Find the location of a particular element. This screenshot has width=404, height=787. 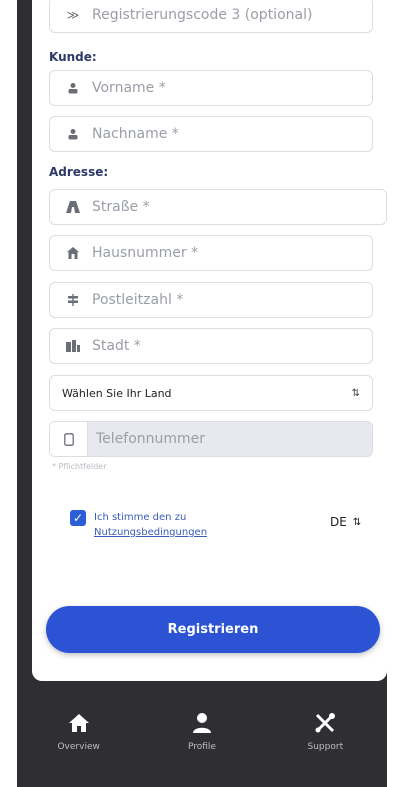

terms-text: Ich stimme den zu Nutzungsbedingungen is located at coordinates (150, 525).